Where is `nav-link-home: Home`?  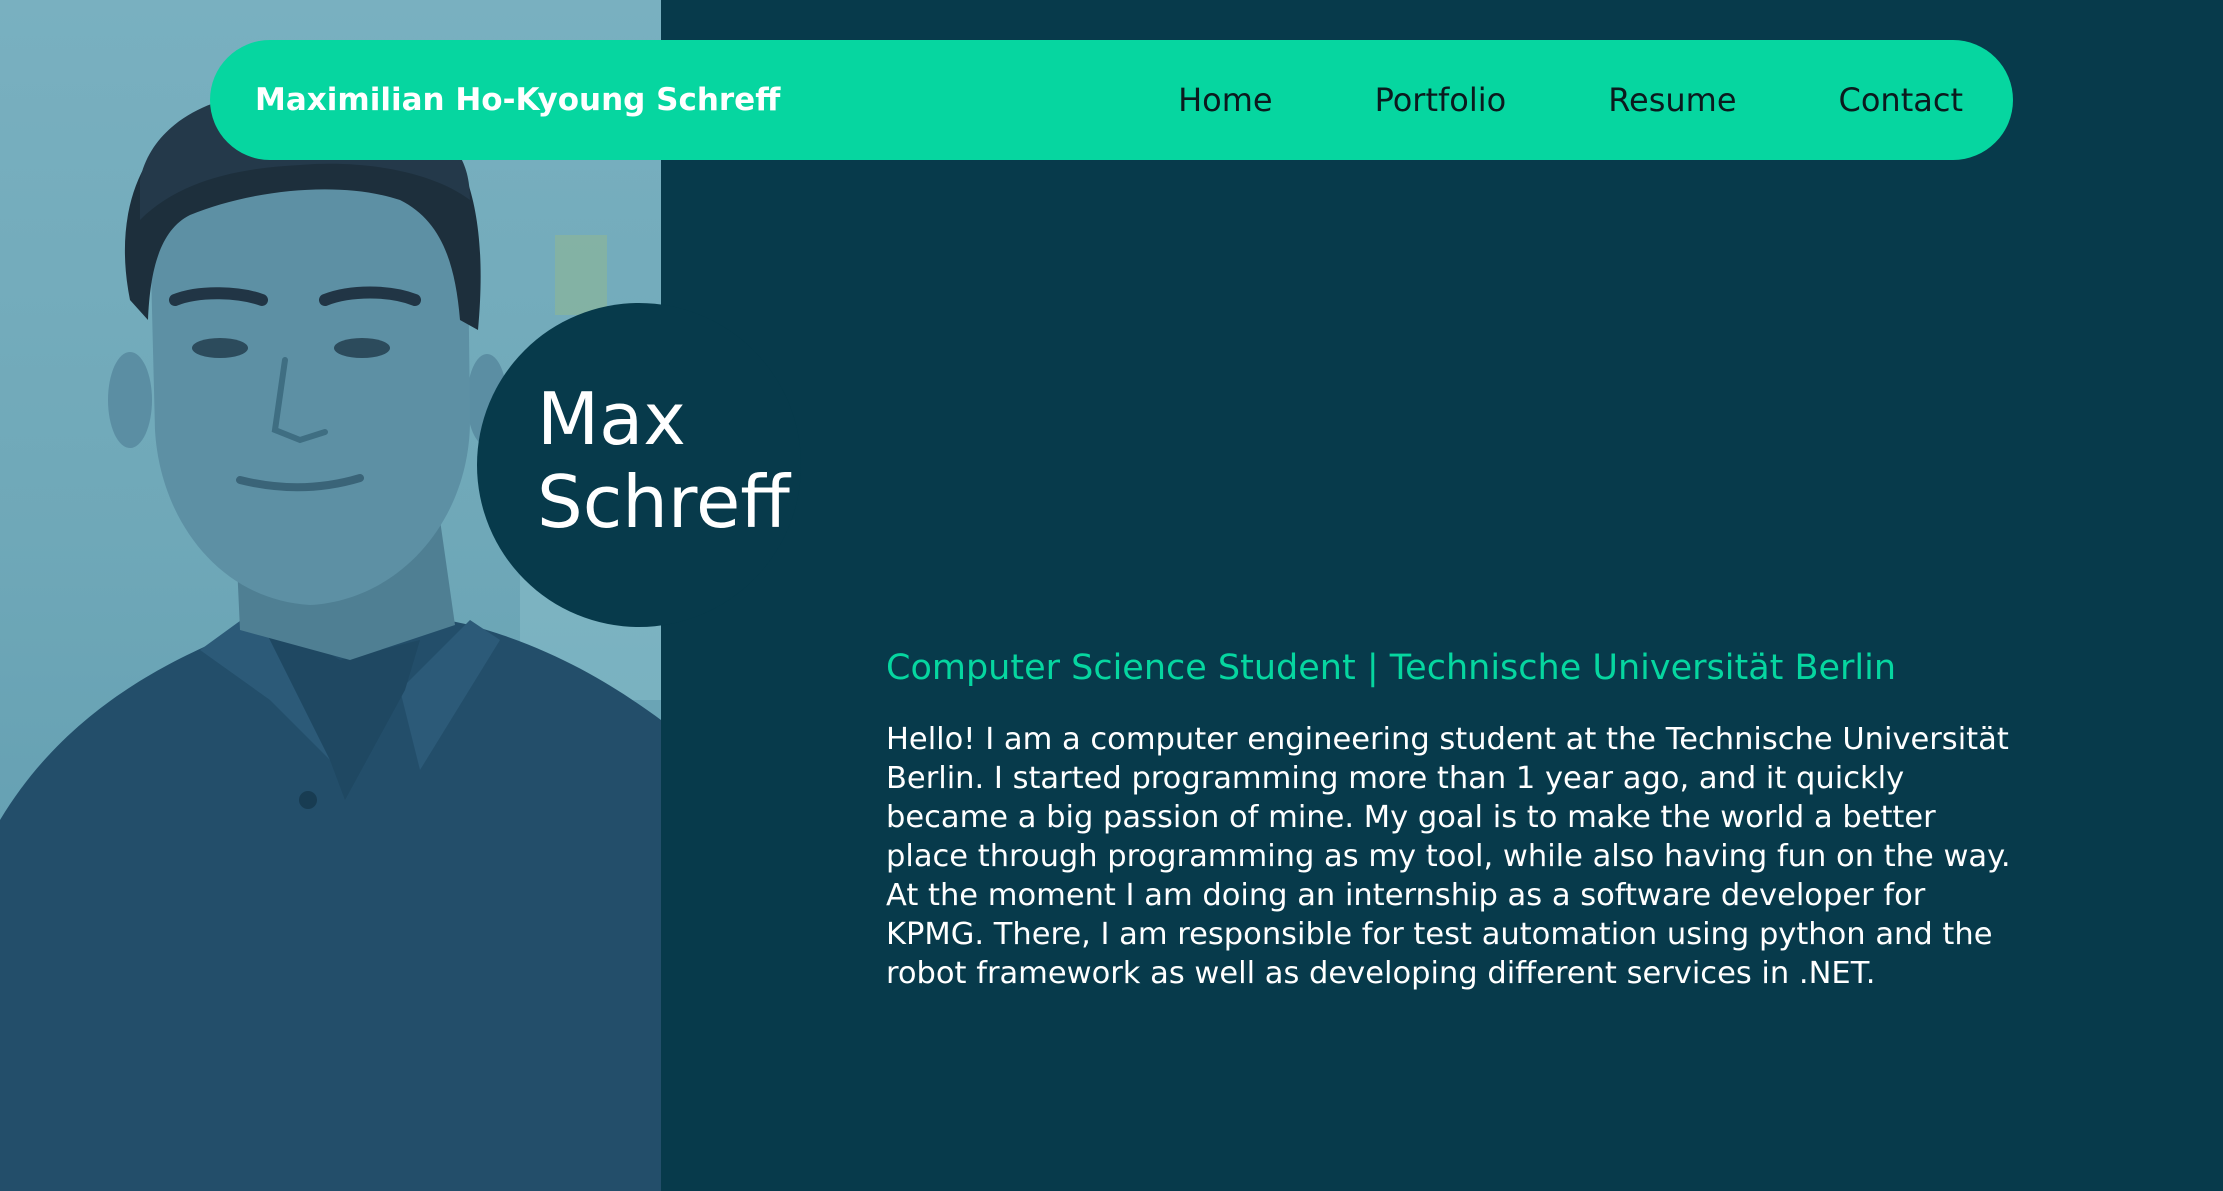 nav-link-home: Home is located at coordinates (1225, 100).